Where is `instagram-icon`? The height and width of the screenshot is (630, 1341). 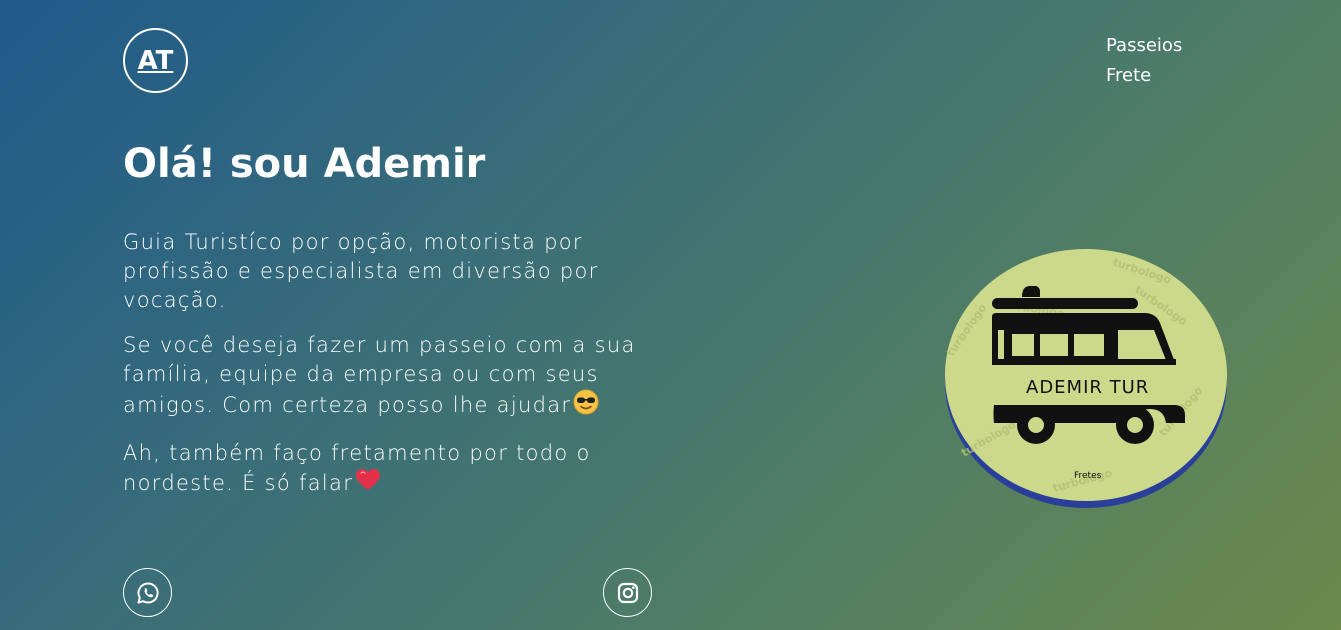
instagram-icon is located at coordinates (627, 592).